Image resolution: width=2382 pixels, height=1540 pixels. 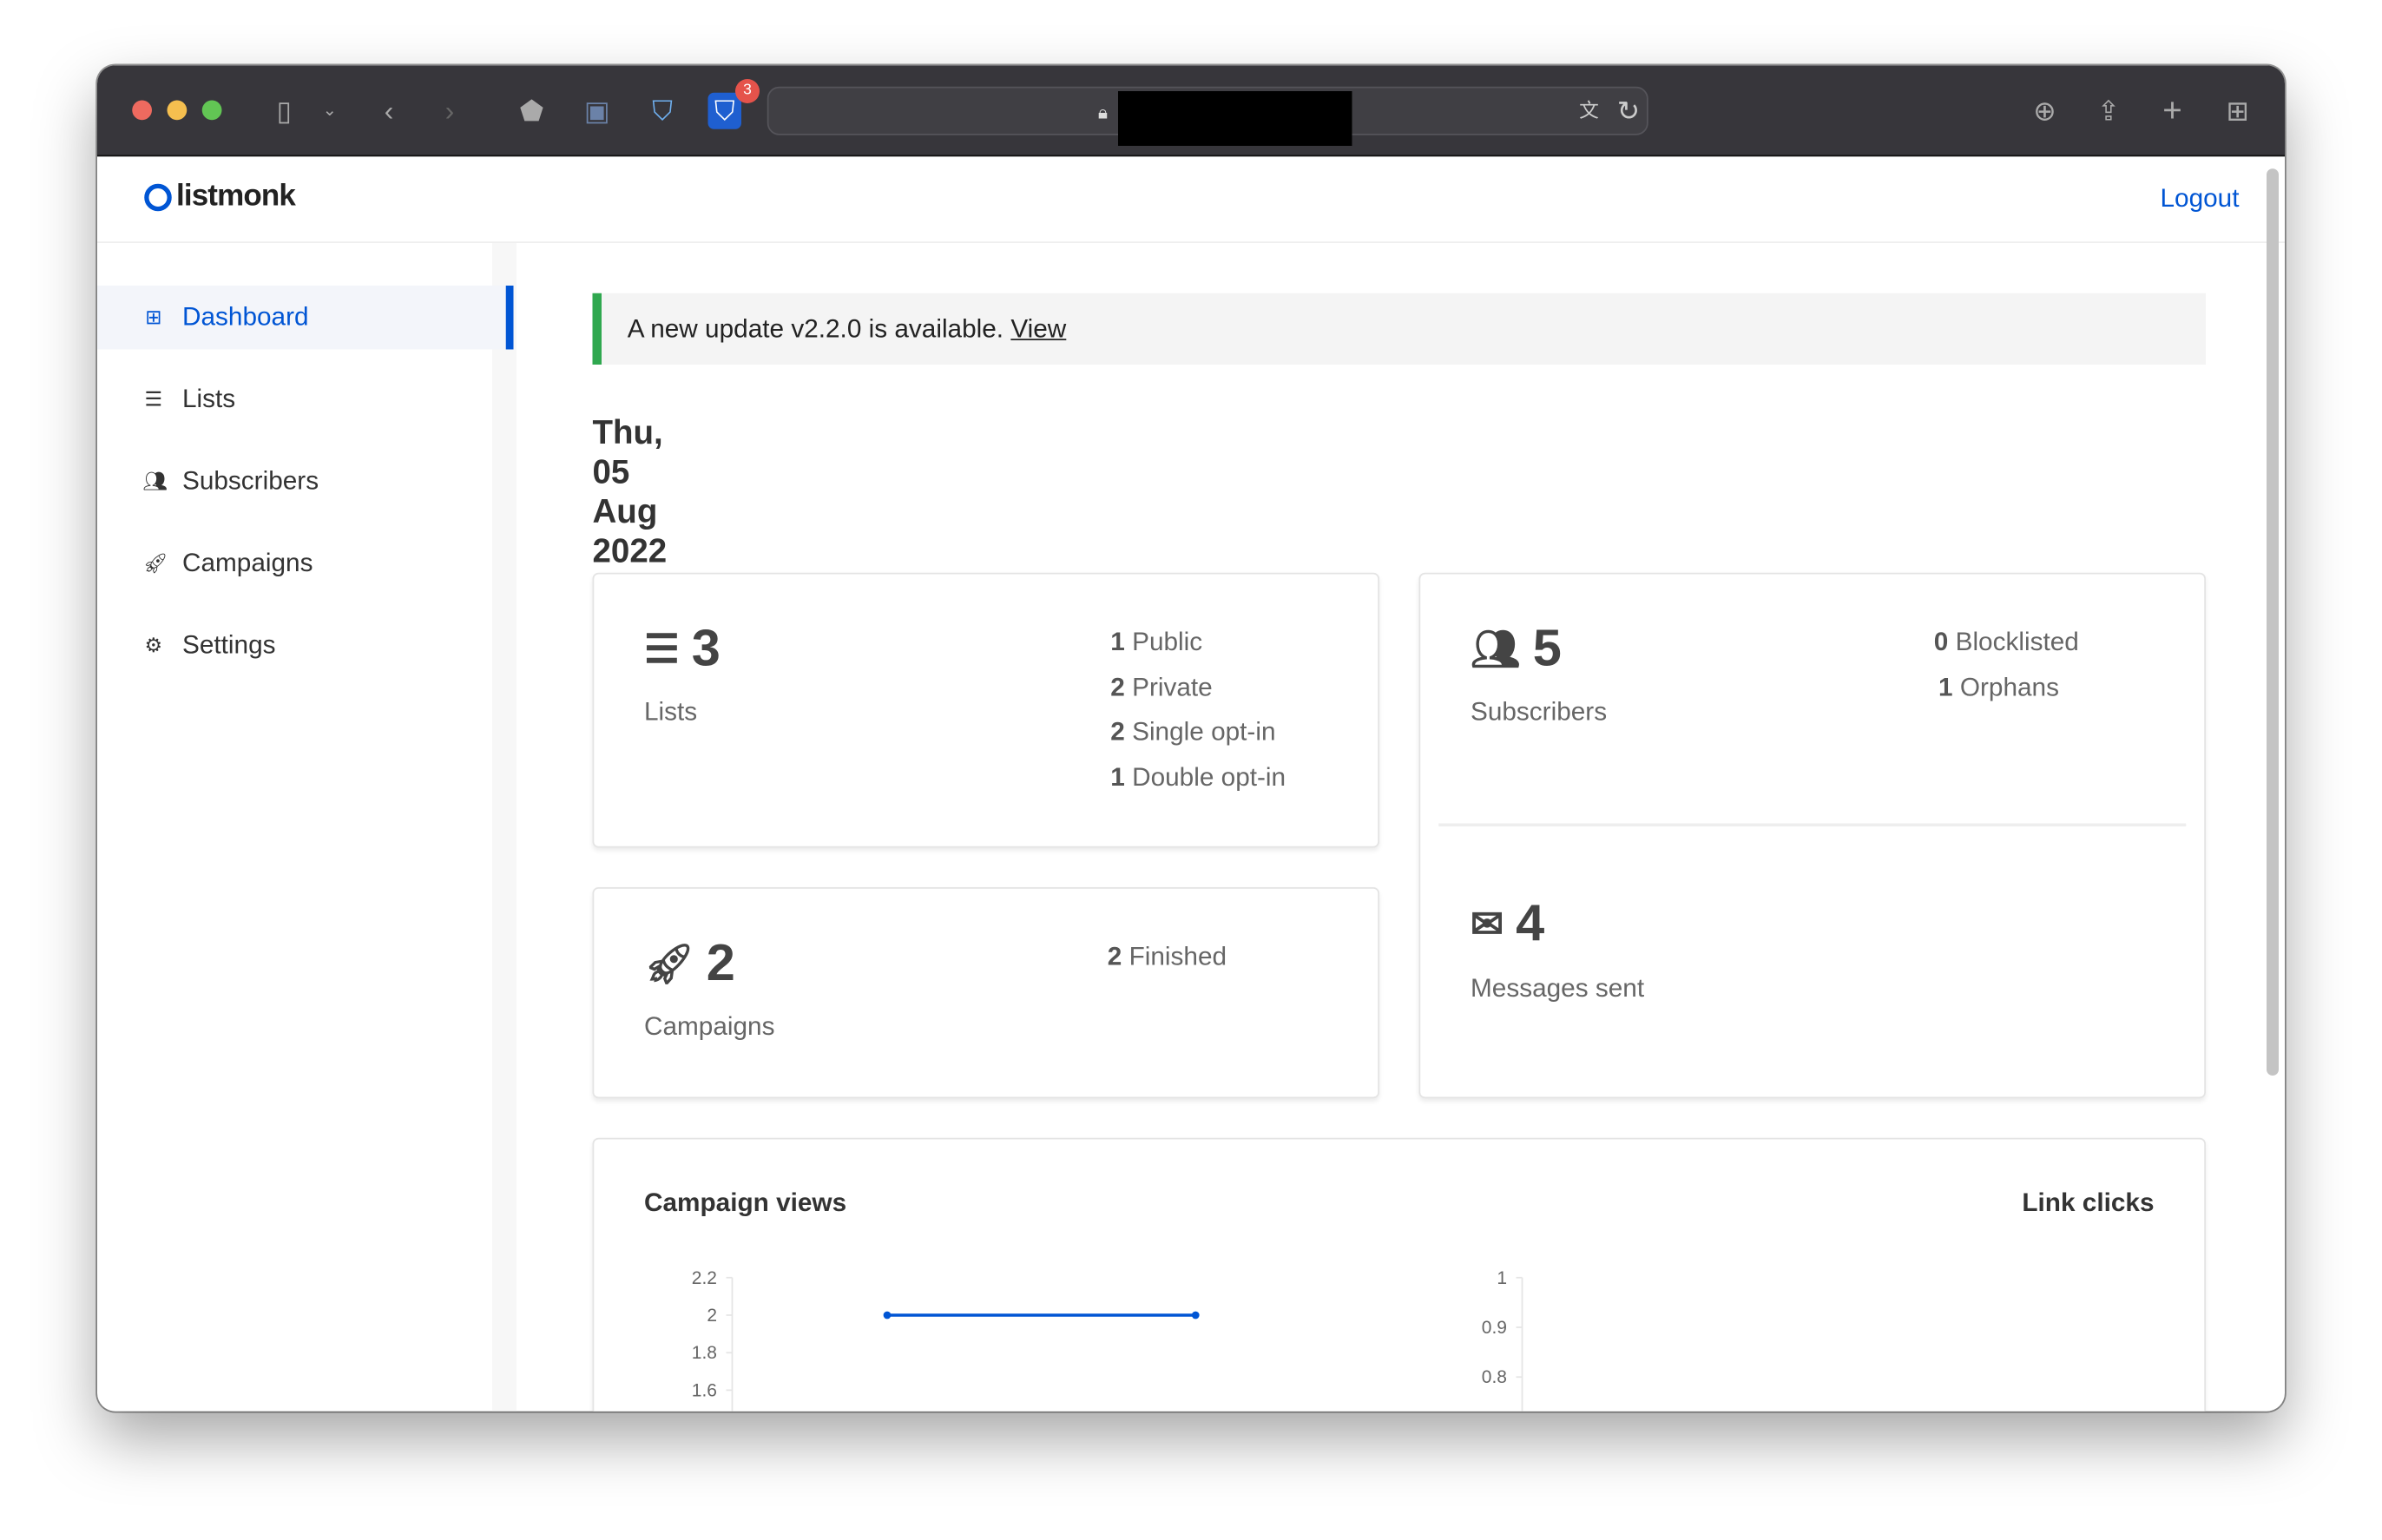 What do you see at coordinates (2045, 111) in the screenshot?
I see `download-icon: ⊕` at bounding box center [2045, 111].